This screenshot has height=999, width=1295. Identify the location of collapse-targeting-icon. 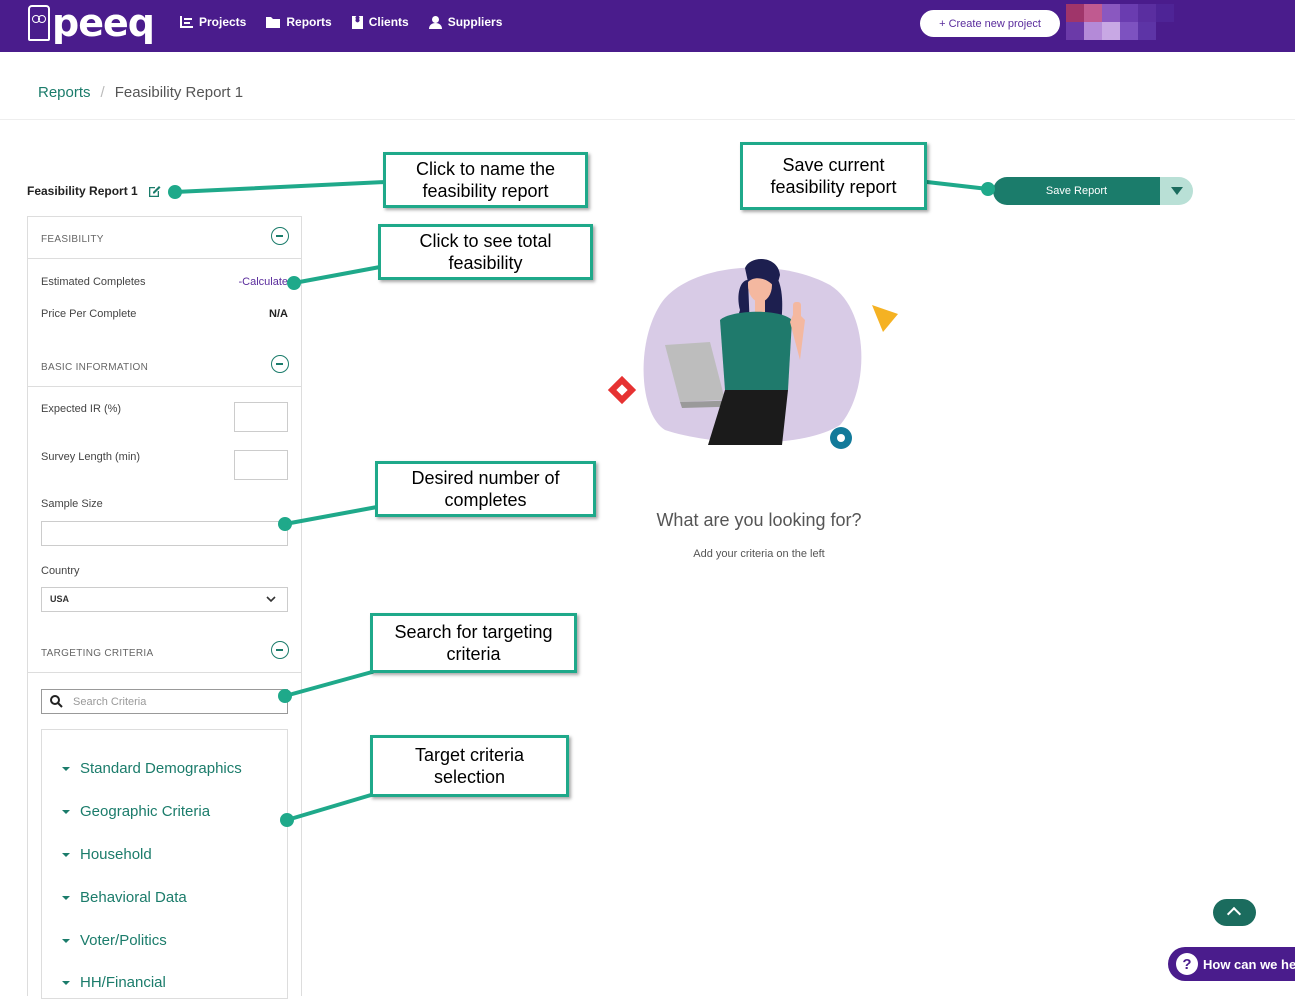
(280, 650).